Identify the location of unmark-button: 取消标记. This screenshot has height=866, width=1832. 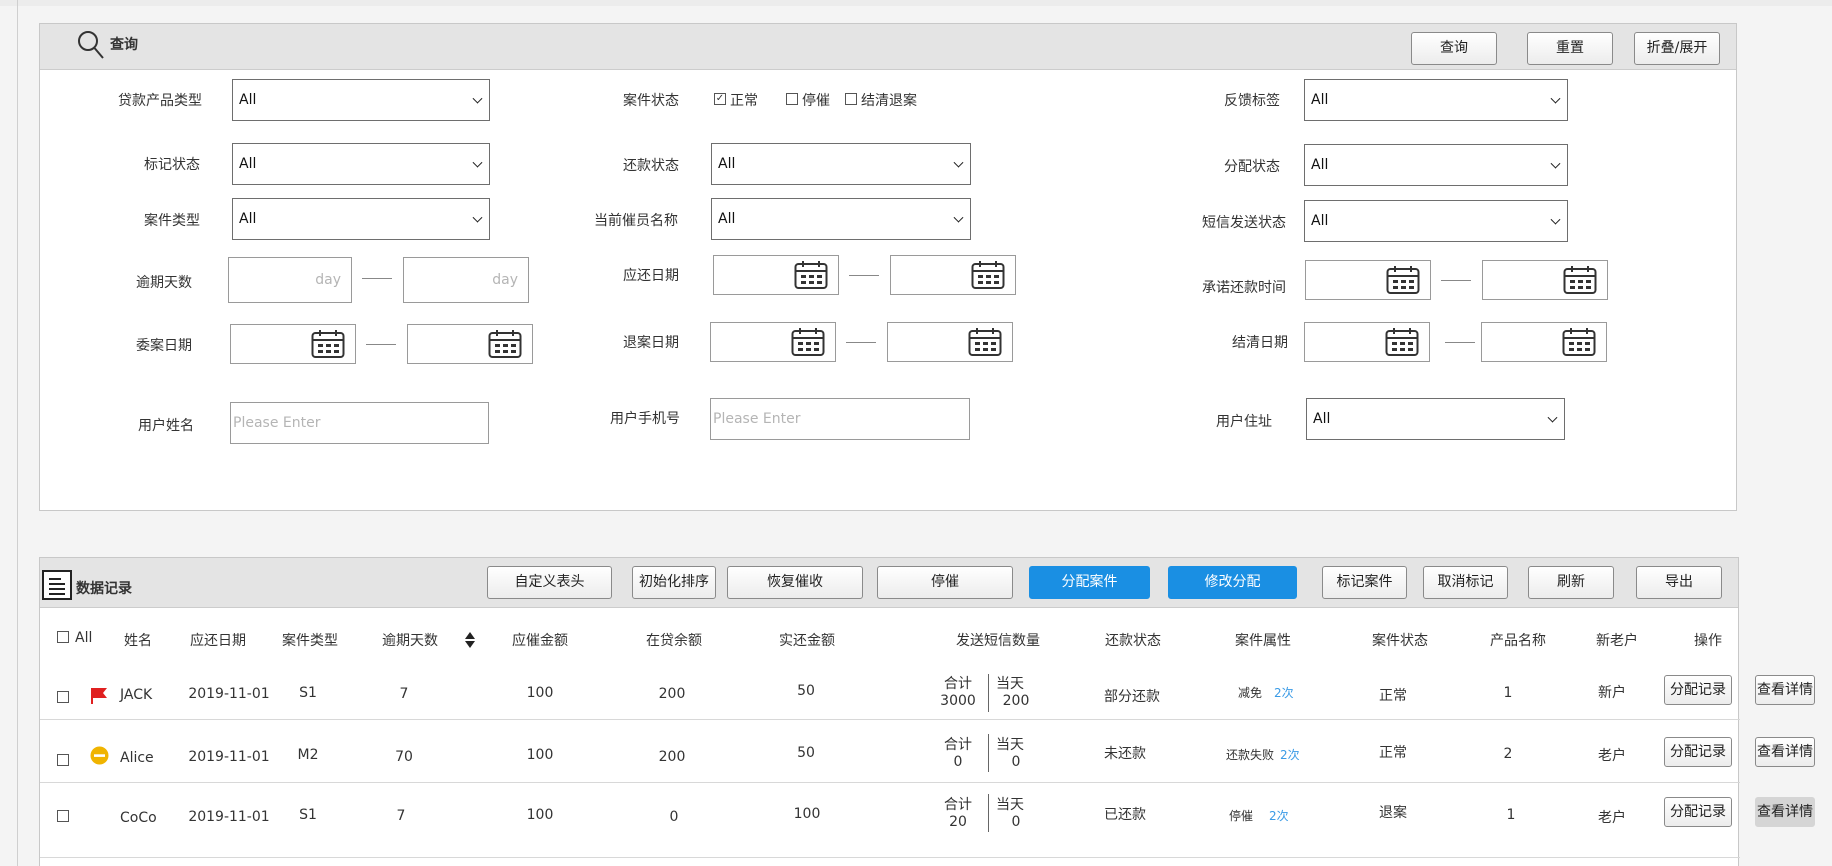
(1465, 582).